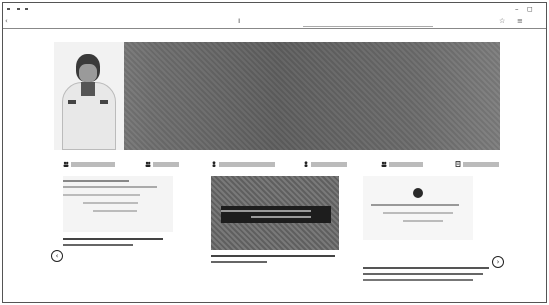 The image size is (549, 305). I want to click on carousel-prev-button: ‹, so click(57, 256).